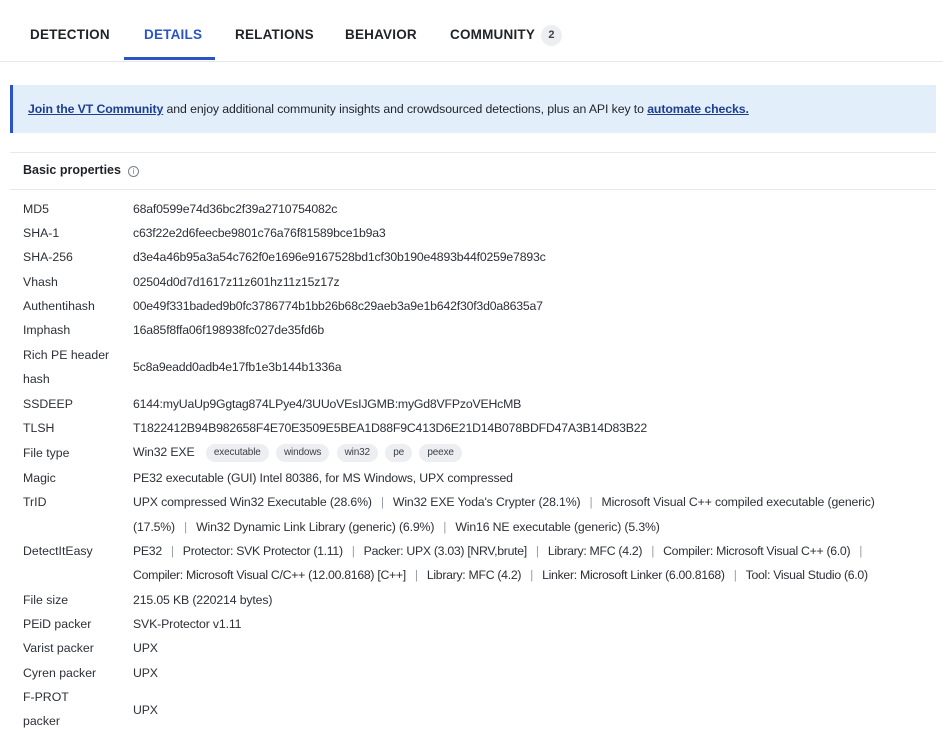  Describe the element at coordinates (493, 34) in the screenshot. I see `tab-community-label: COMMUNITY` at that location.